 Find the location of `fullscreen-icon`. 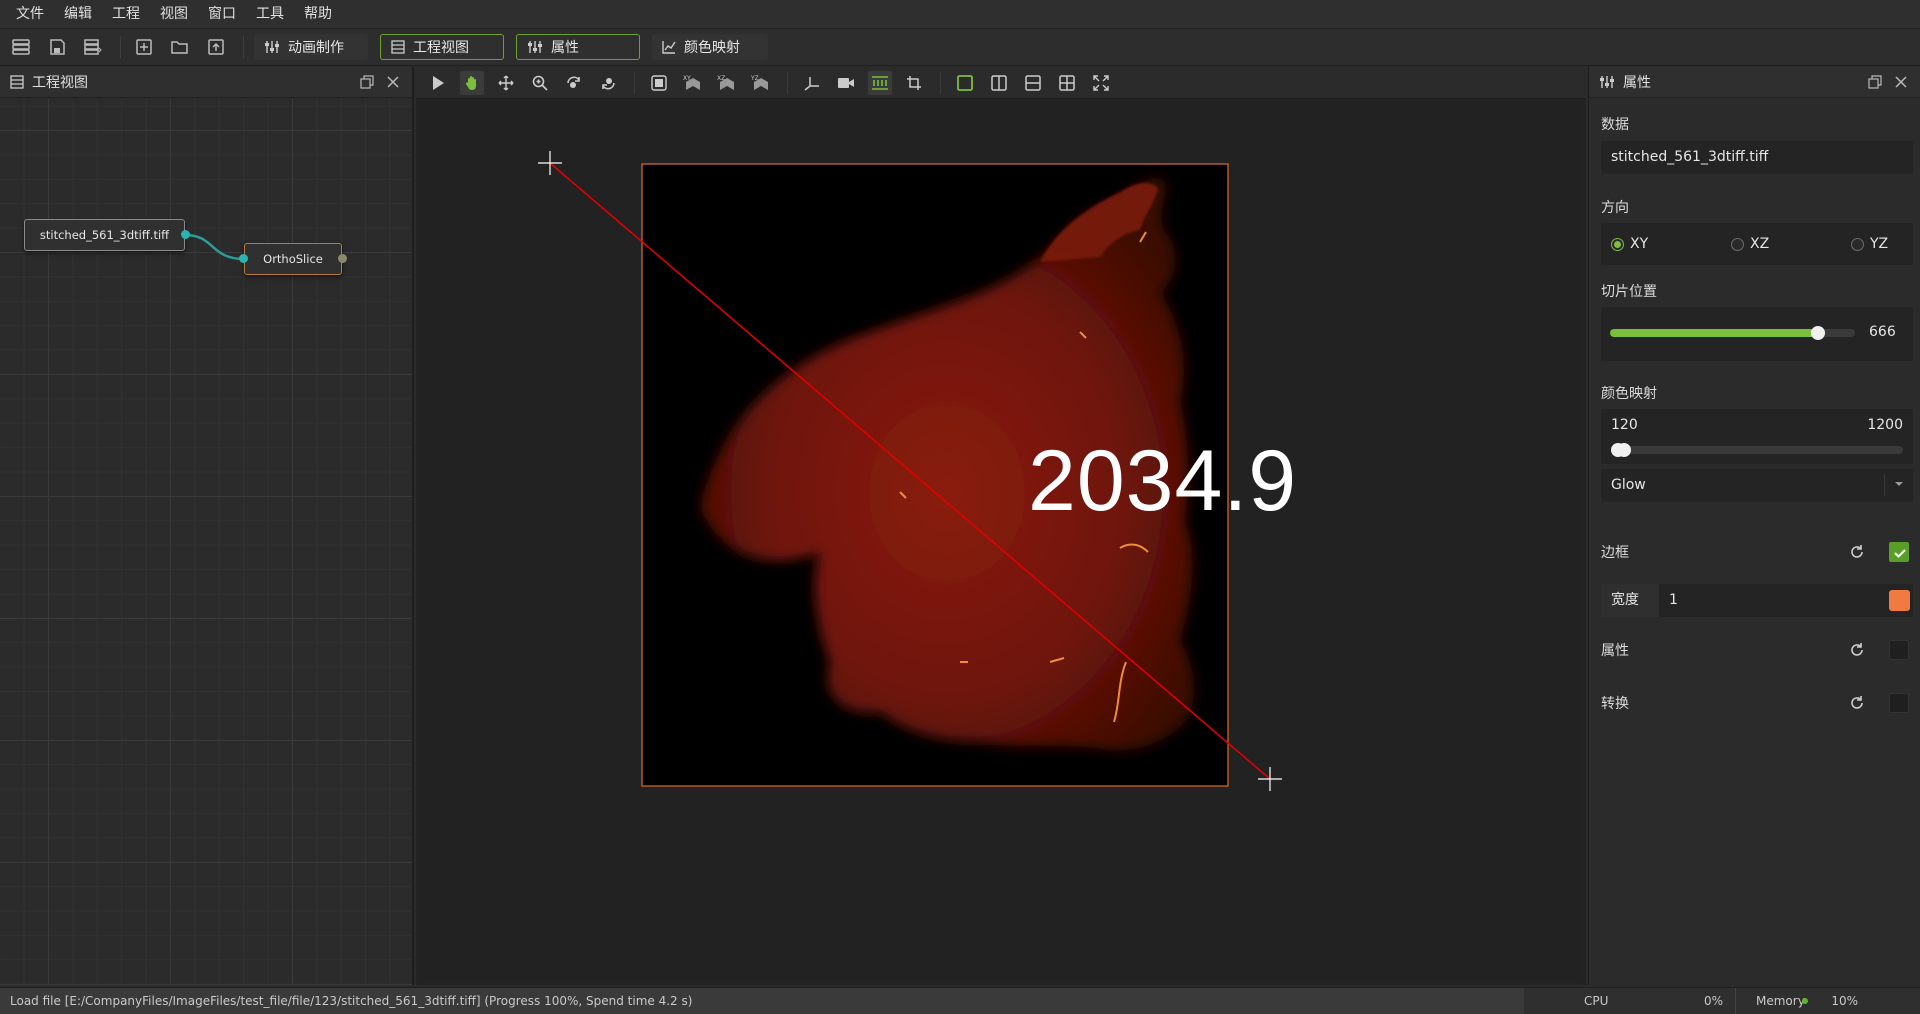

fullscreen-icon is located at coordinates (1101, 83).